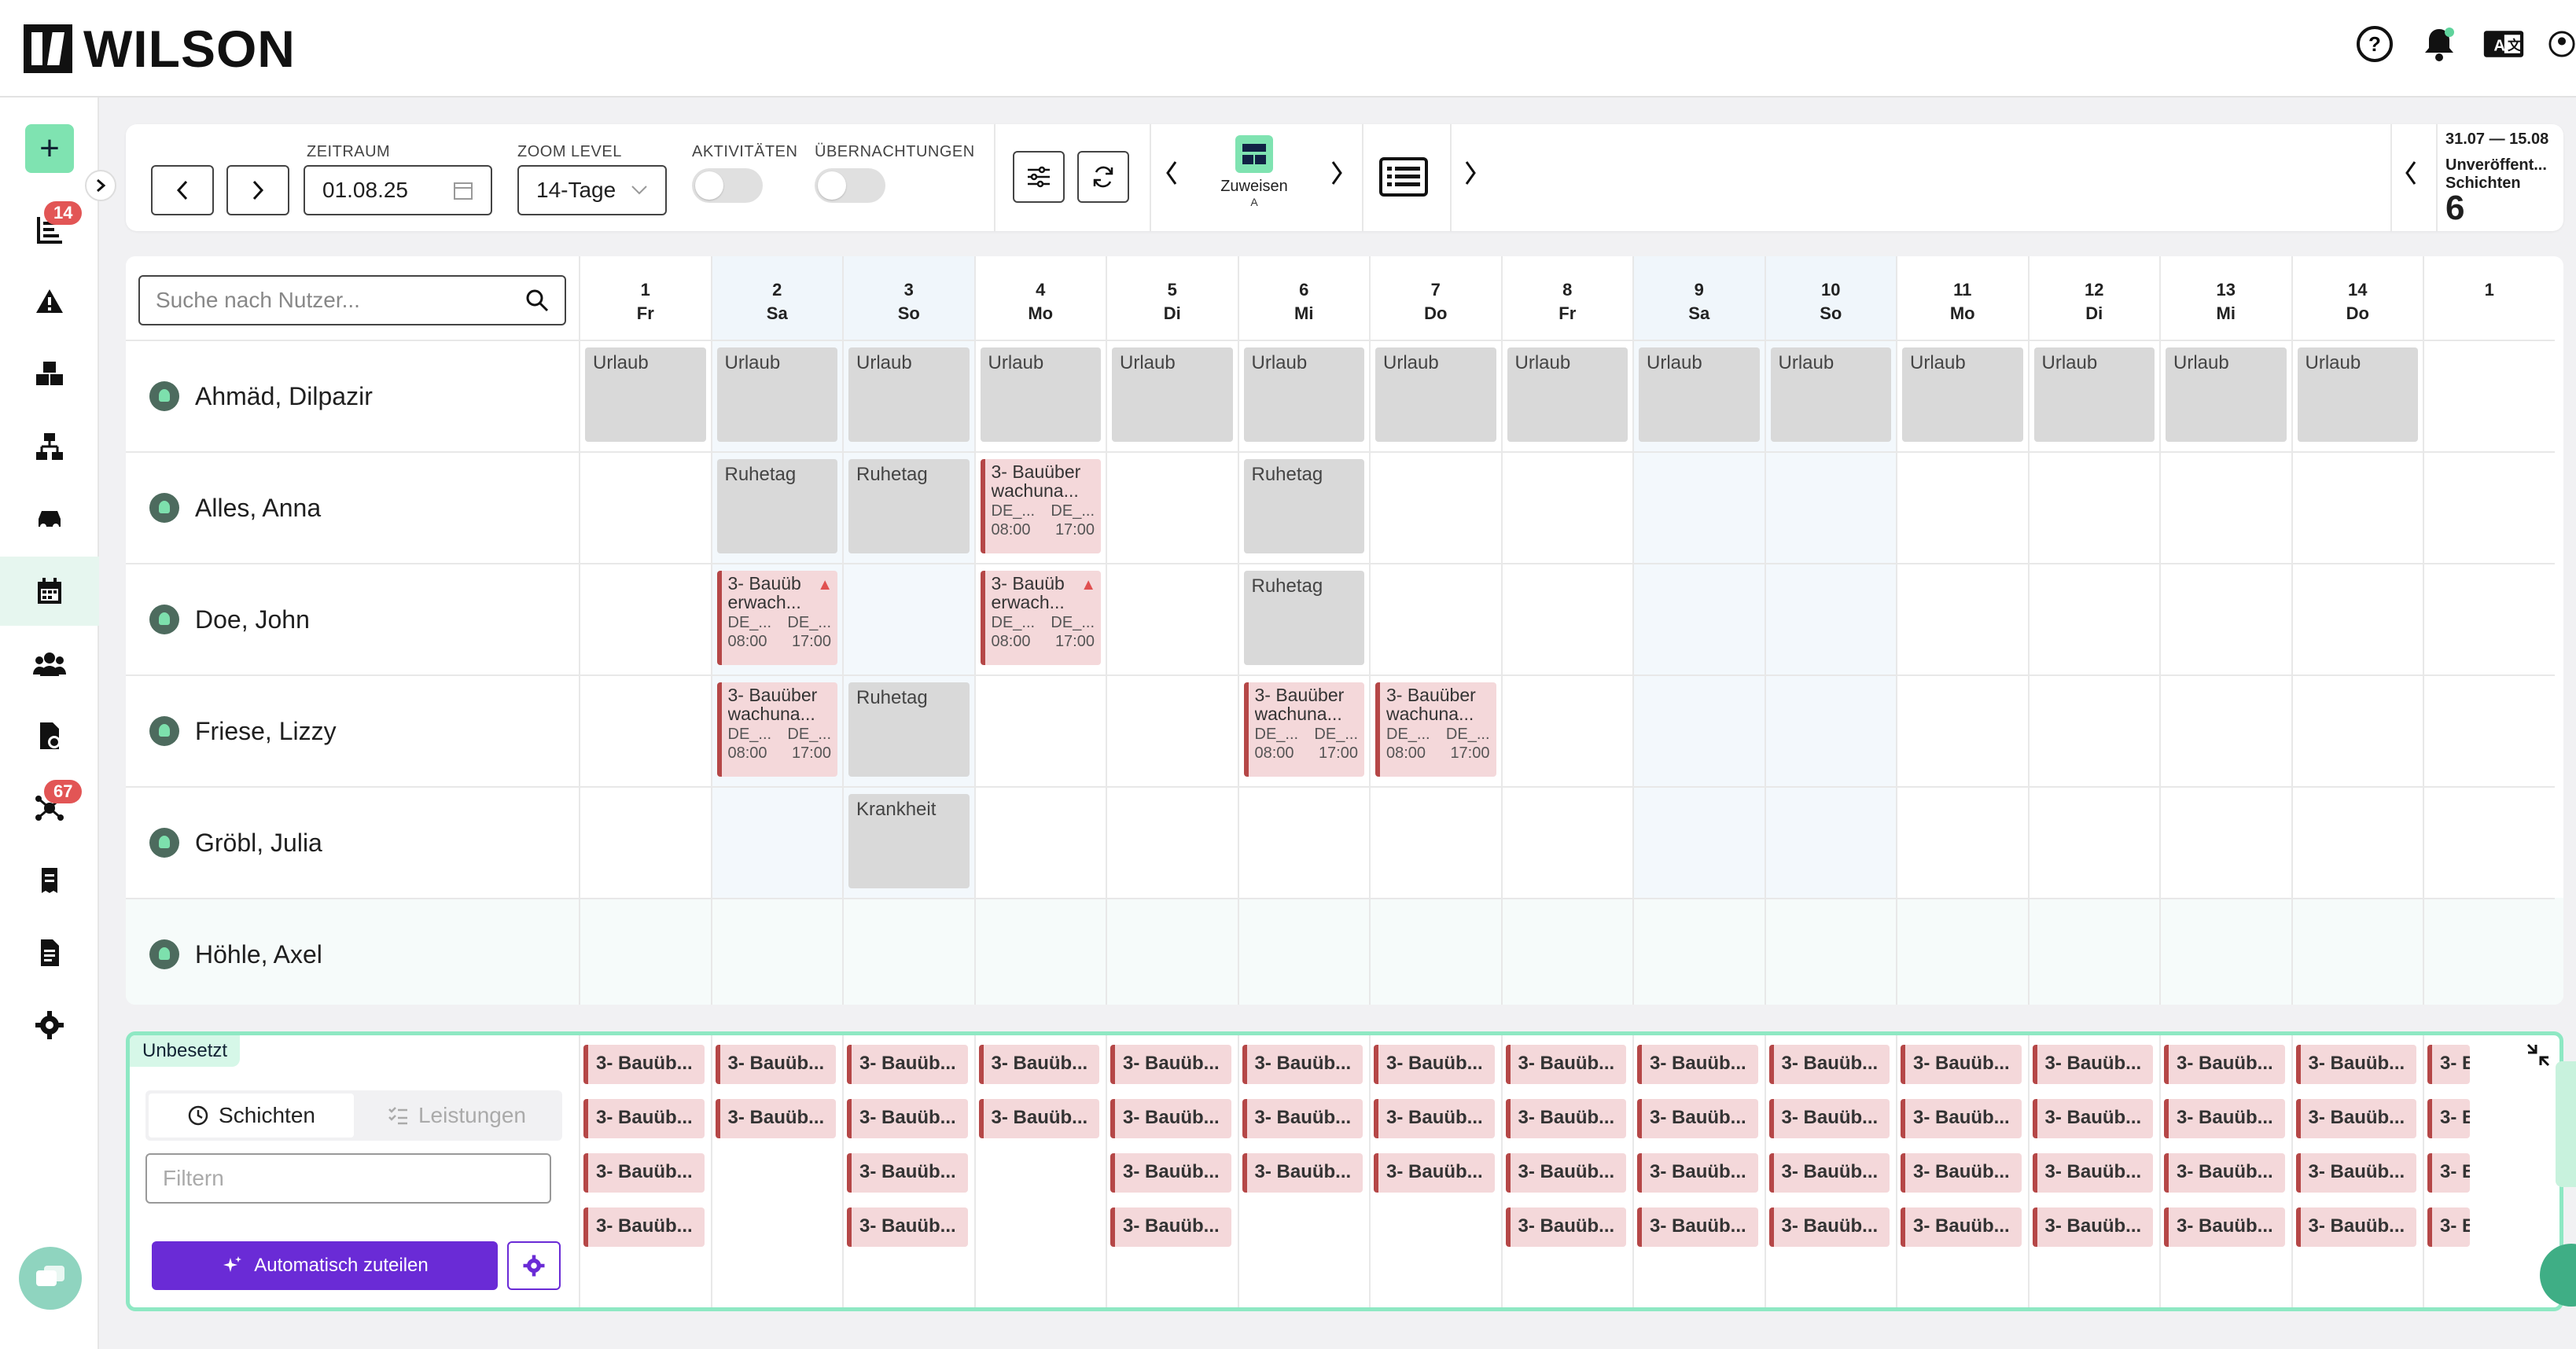  I want to click on user-row: Doe, John, so click(353, 619).